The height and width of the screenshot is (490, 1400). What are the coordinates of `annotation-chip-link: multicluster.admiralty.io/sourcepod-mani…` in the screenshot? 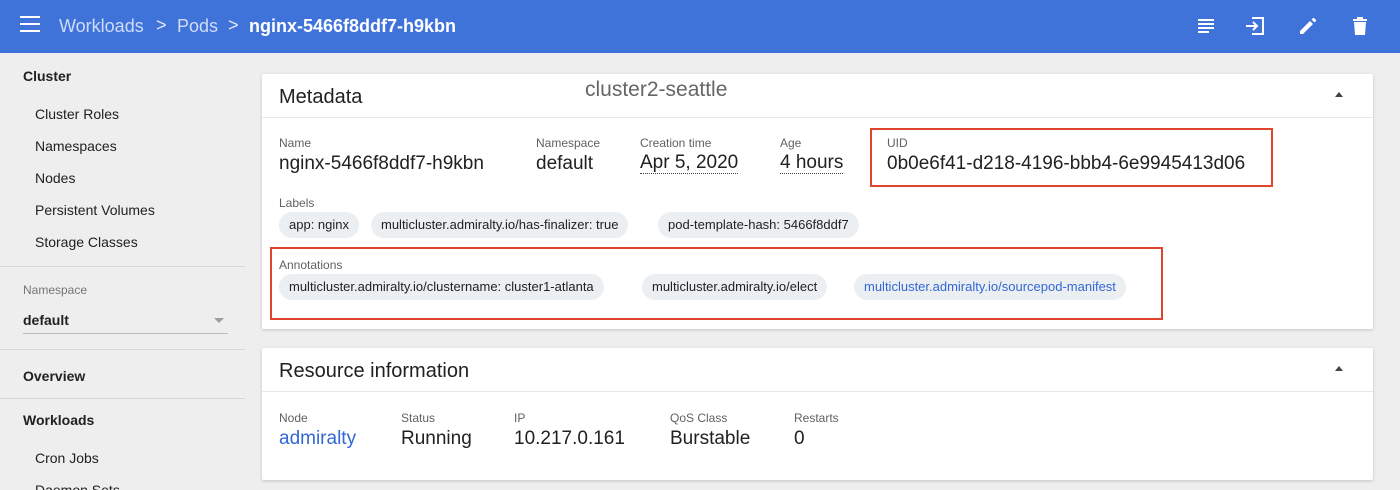 It's located at (990, 287).